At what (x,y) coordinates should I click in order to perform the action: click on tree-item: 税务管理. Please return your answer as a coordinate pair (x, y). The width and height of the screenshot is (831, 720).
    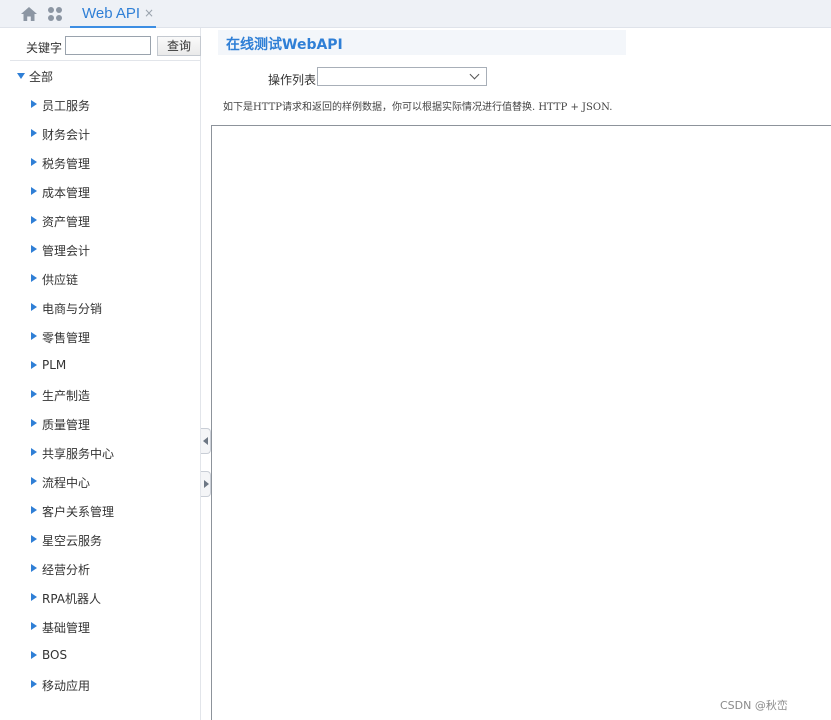
    Looking at the image, I should click on (110, 163).